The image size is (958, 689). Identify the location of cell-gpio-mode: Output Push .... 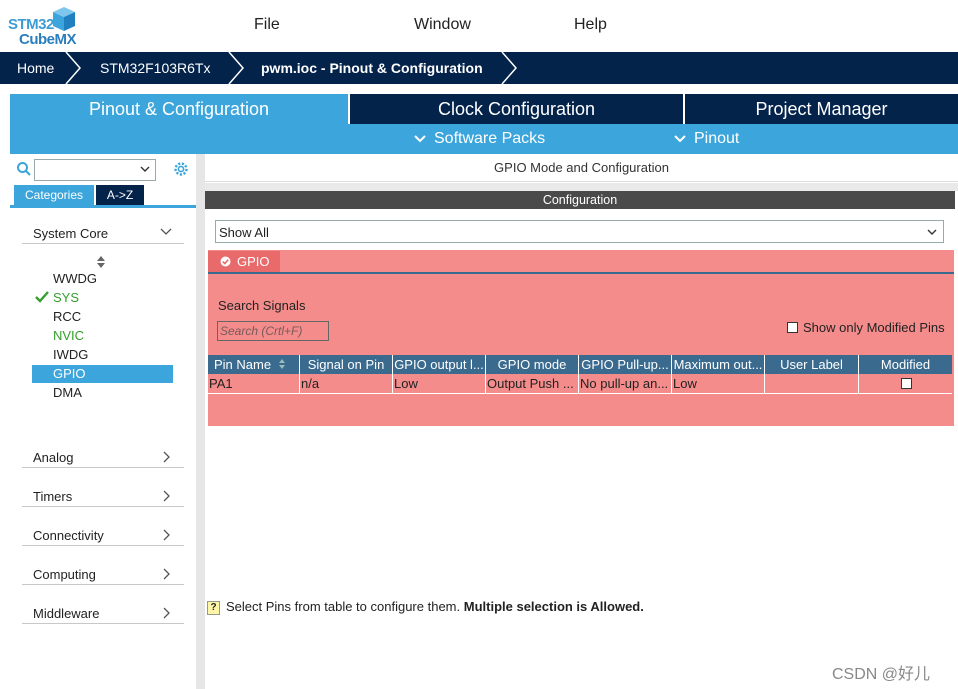
(532, 384).